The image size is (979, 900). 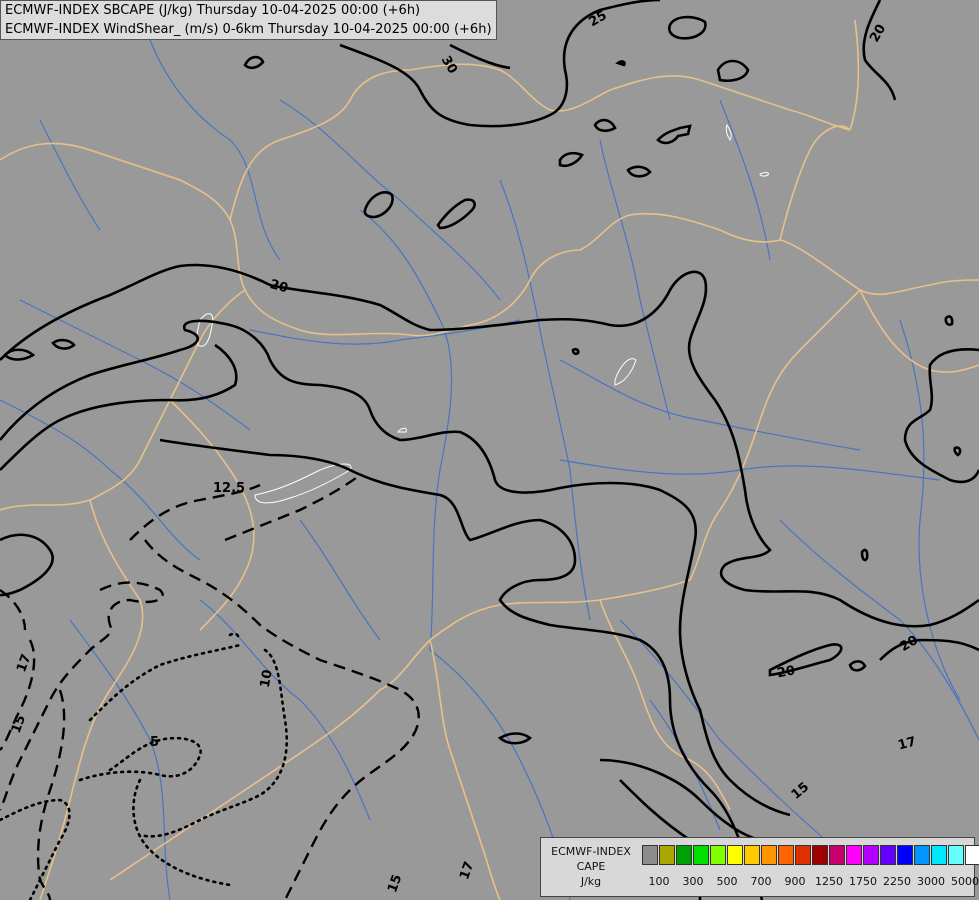 I want to click on legend-title: ECMWF-INDEX CAPE J/kg, so click(x=591, y=866).